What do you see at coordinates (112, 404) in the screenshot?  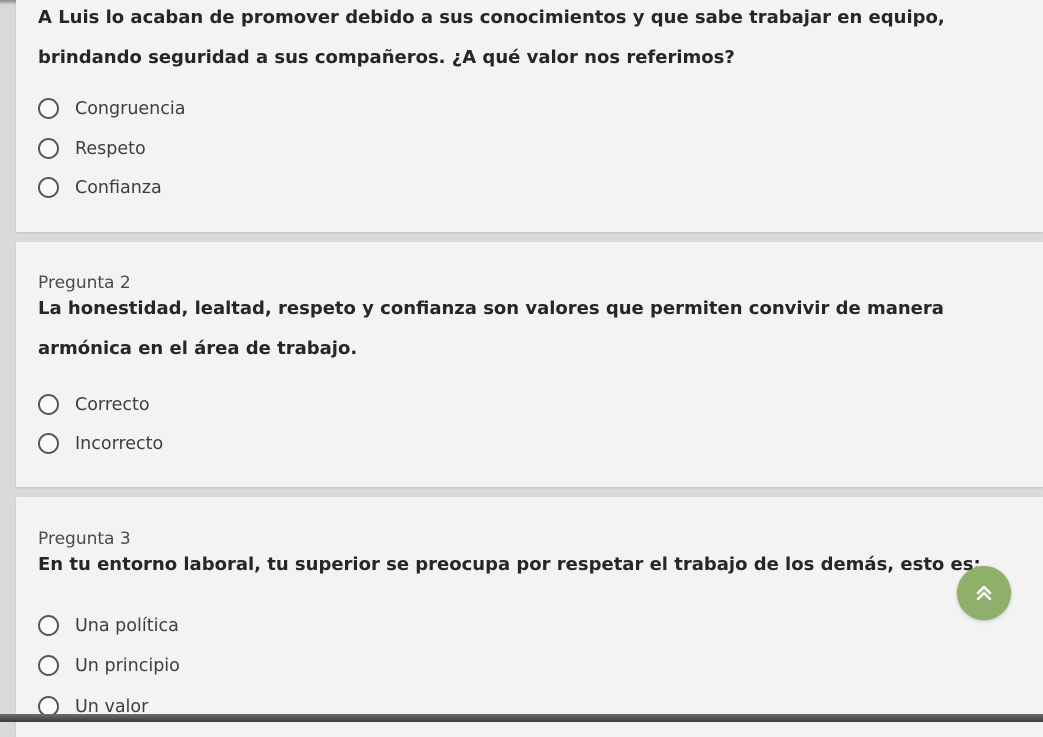 I see `option-label: Correcto` at bounding box center [112, 404].